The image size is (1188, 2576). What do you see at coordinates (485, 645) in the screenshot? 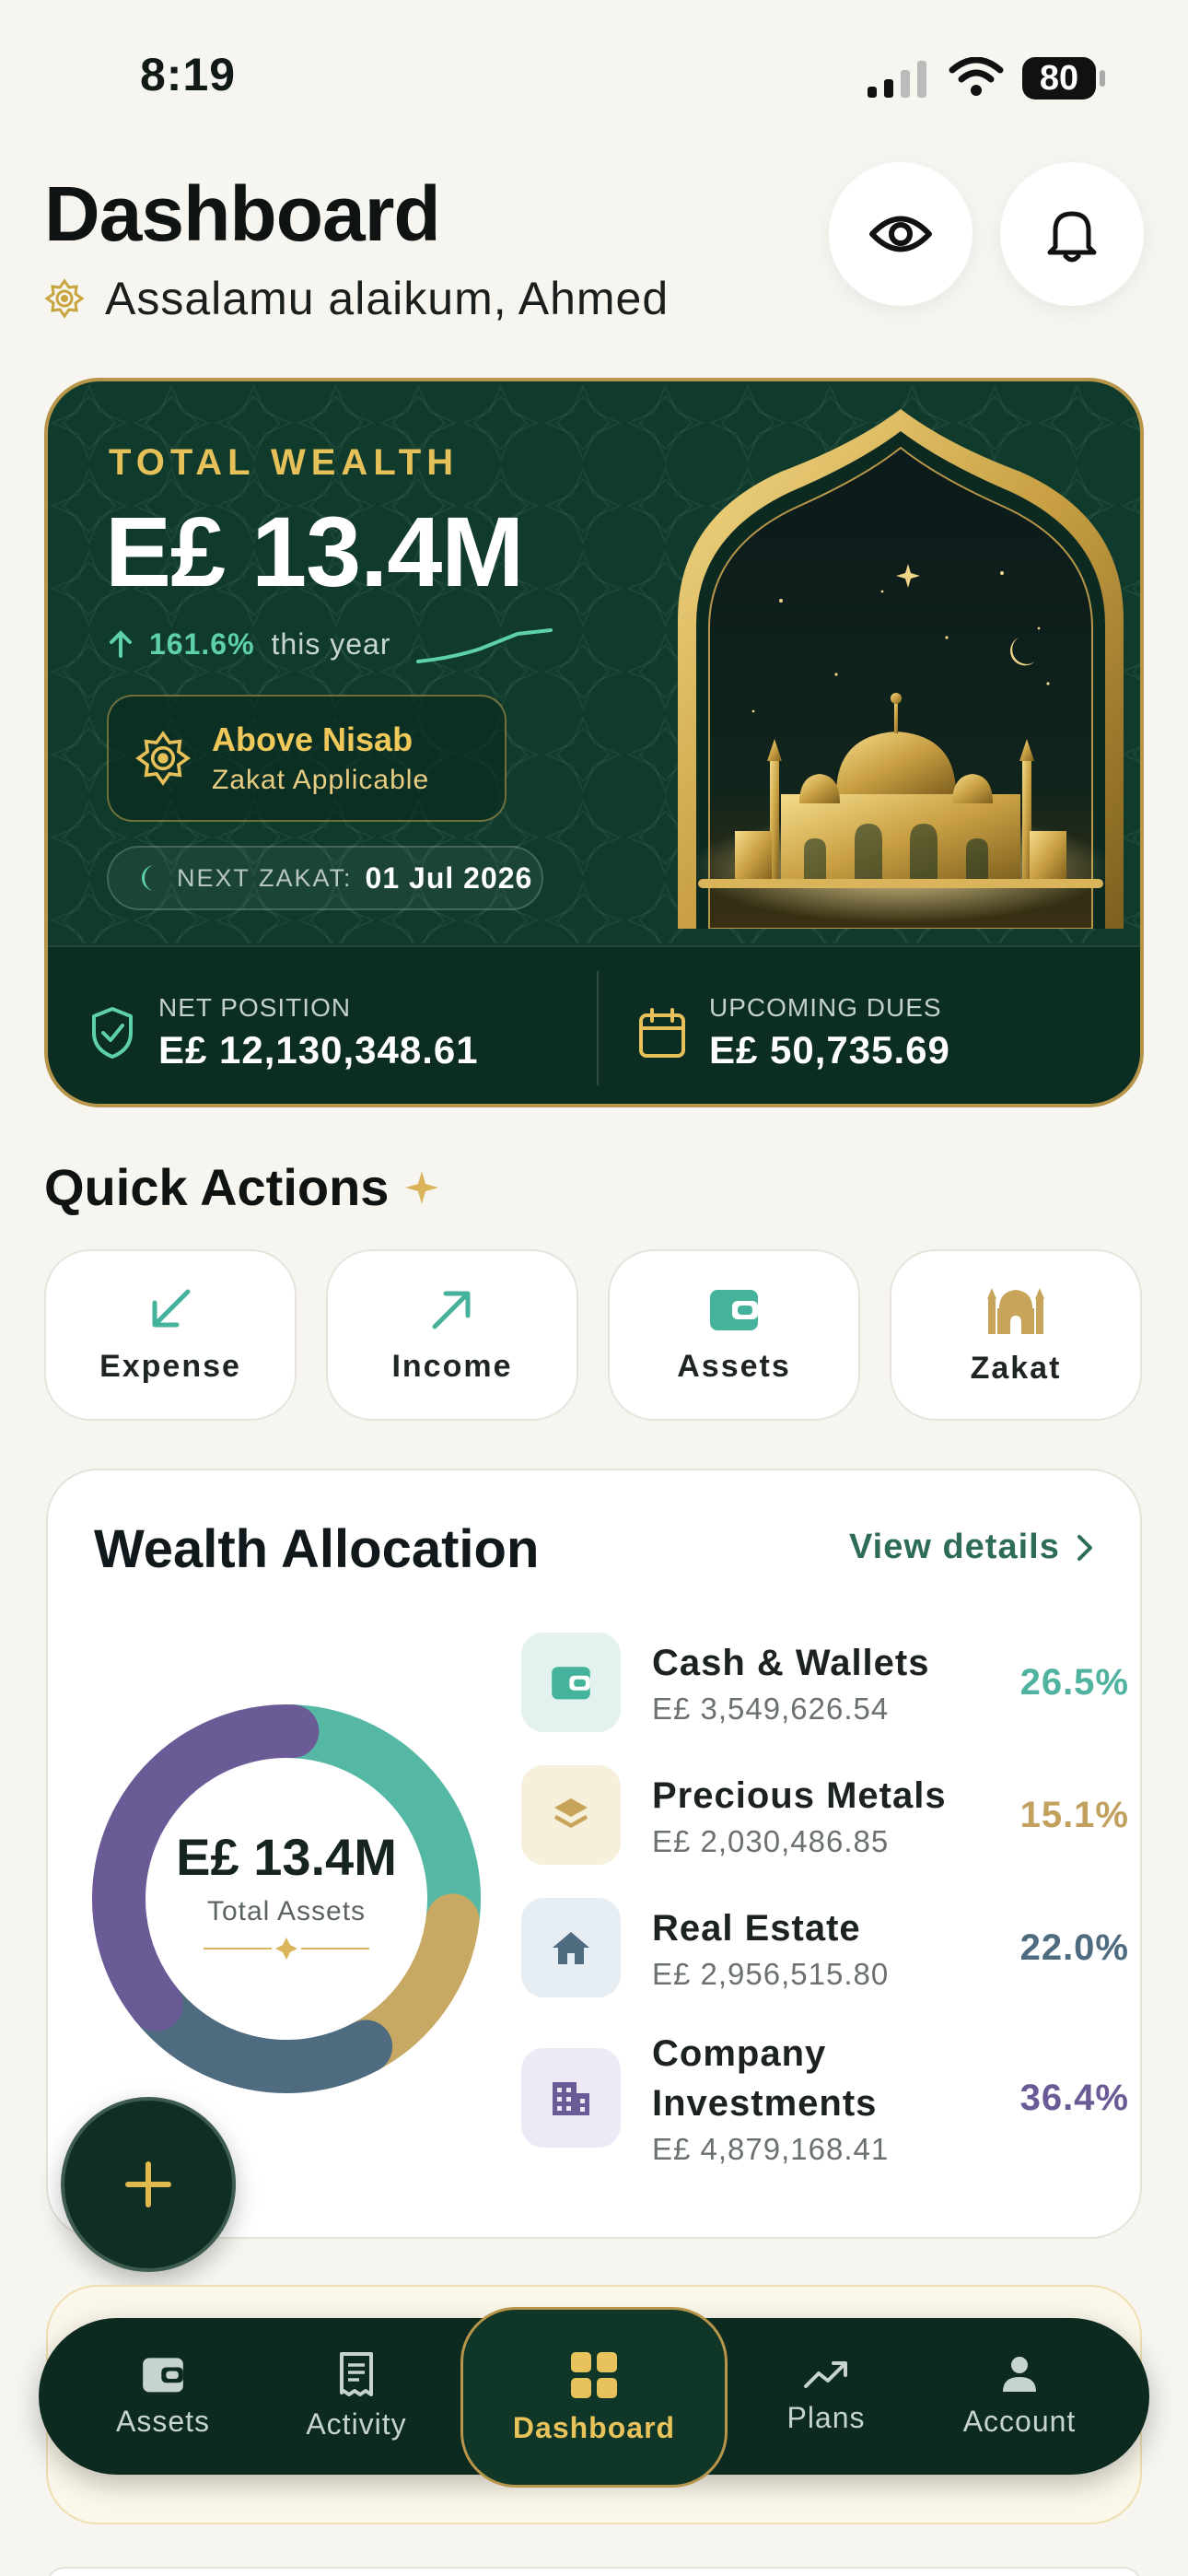
I see `trend-sparkline` at bounding box center [485, 645].